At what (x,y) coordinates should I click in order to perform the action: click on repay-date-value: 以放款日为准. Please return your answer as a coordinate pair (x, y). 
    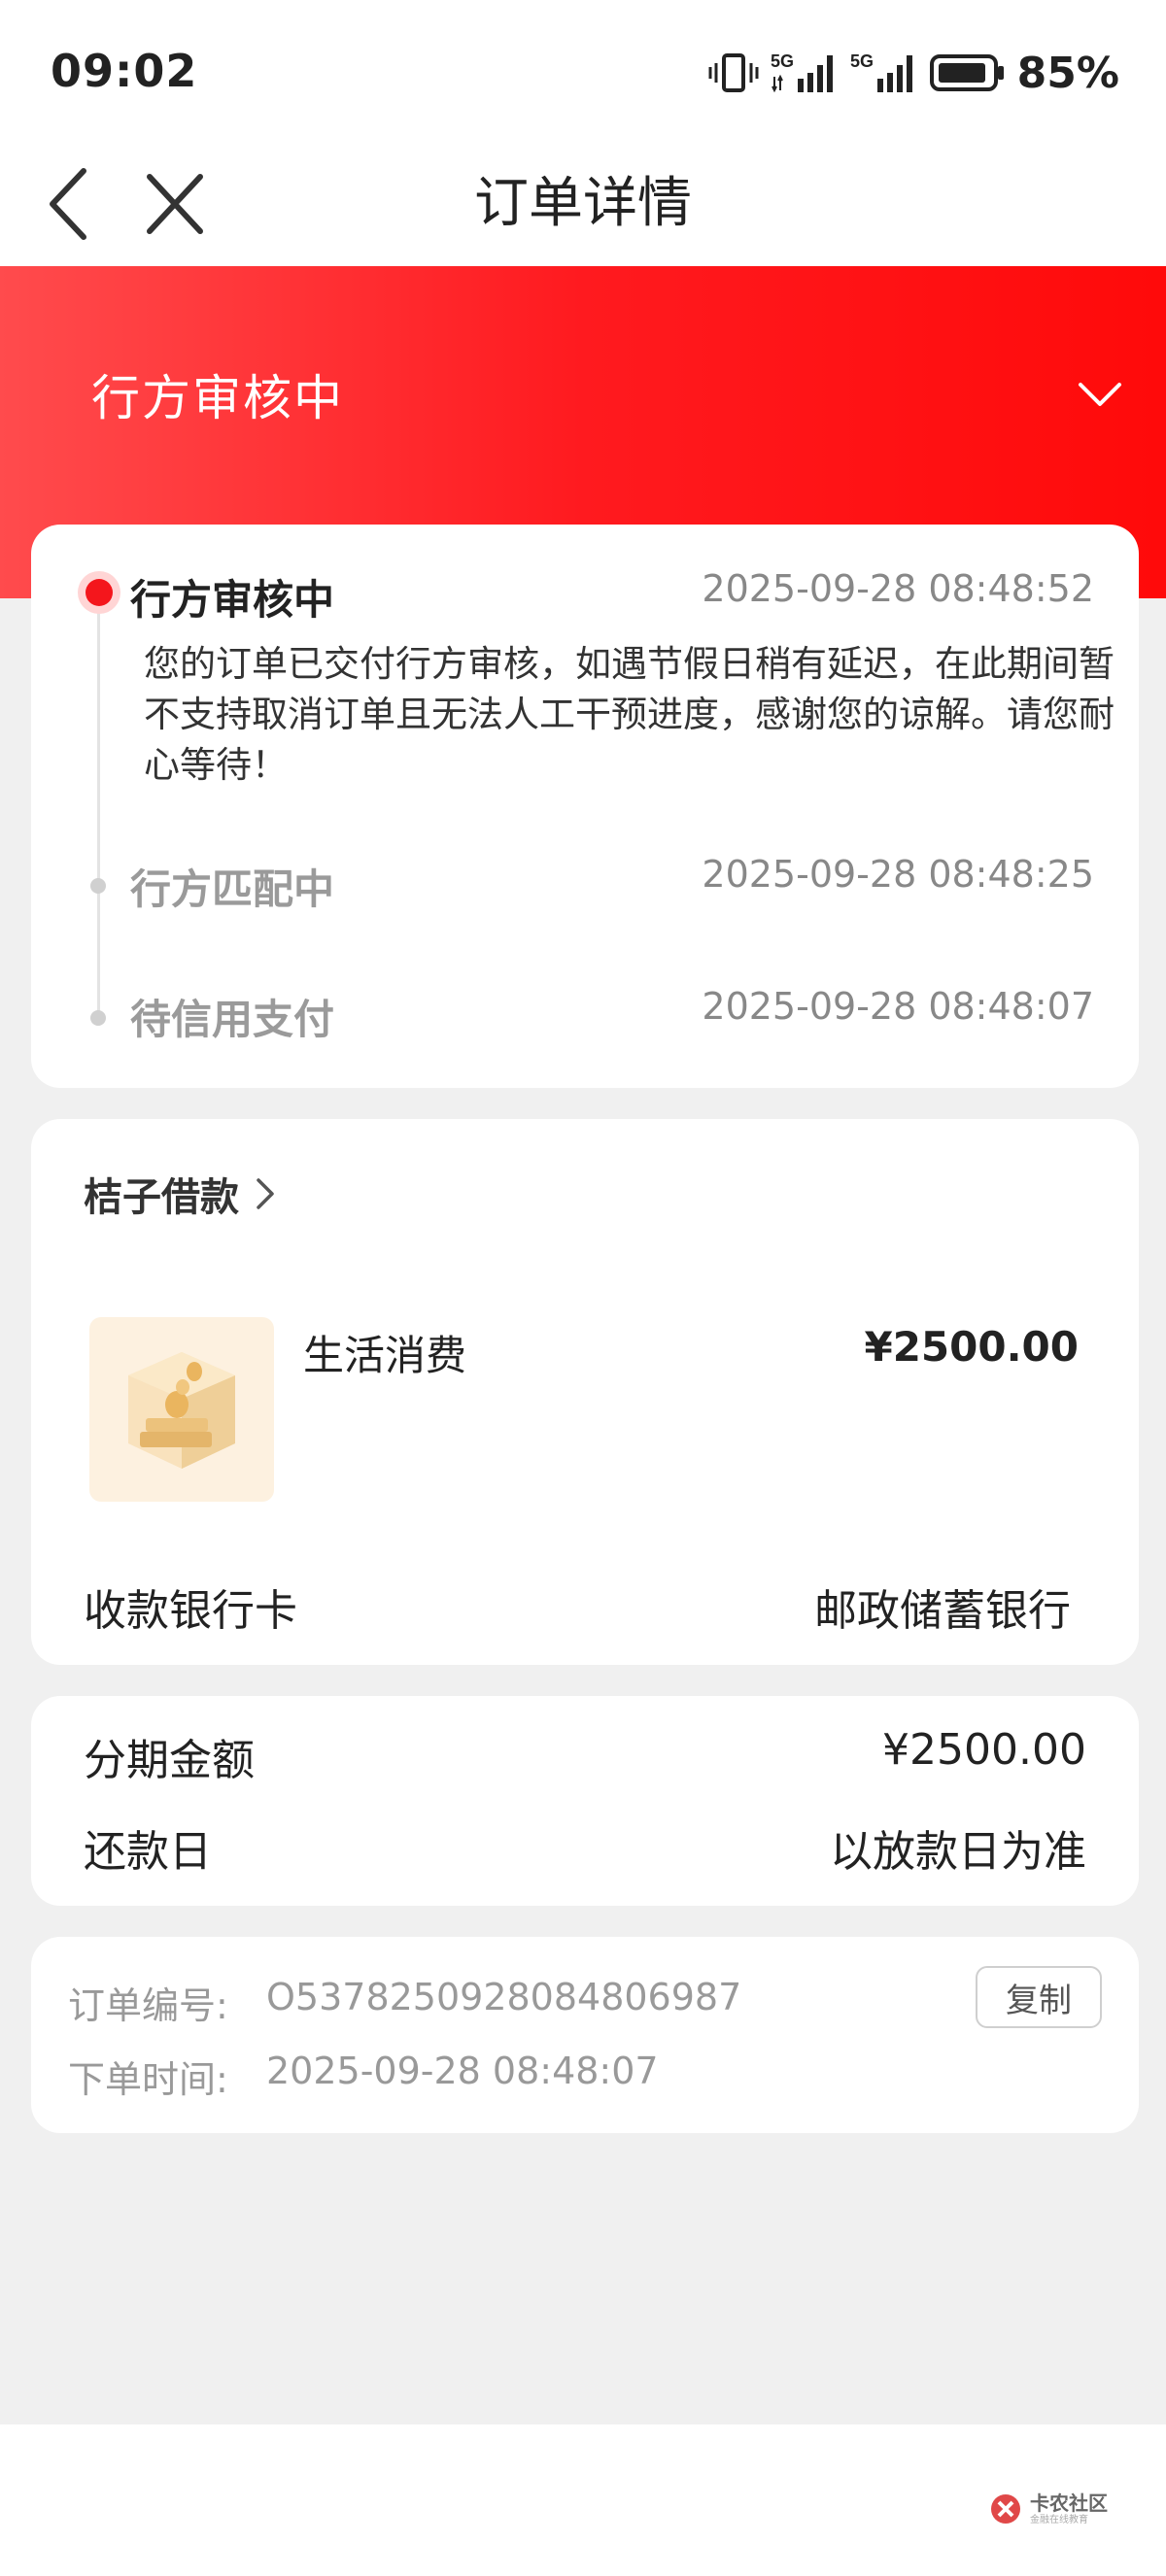
    Looking at the image, I should click on (958, 1852).